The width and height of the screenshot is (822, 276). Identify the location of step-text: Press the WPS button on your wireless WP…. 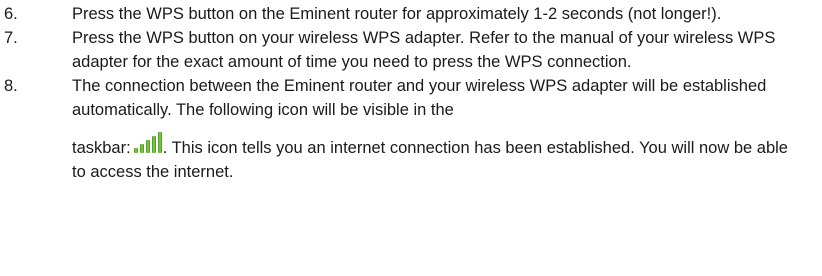
(424, 50).